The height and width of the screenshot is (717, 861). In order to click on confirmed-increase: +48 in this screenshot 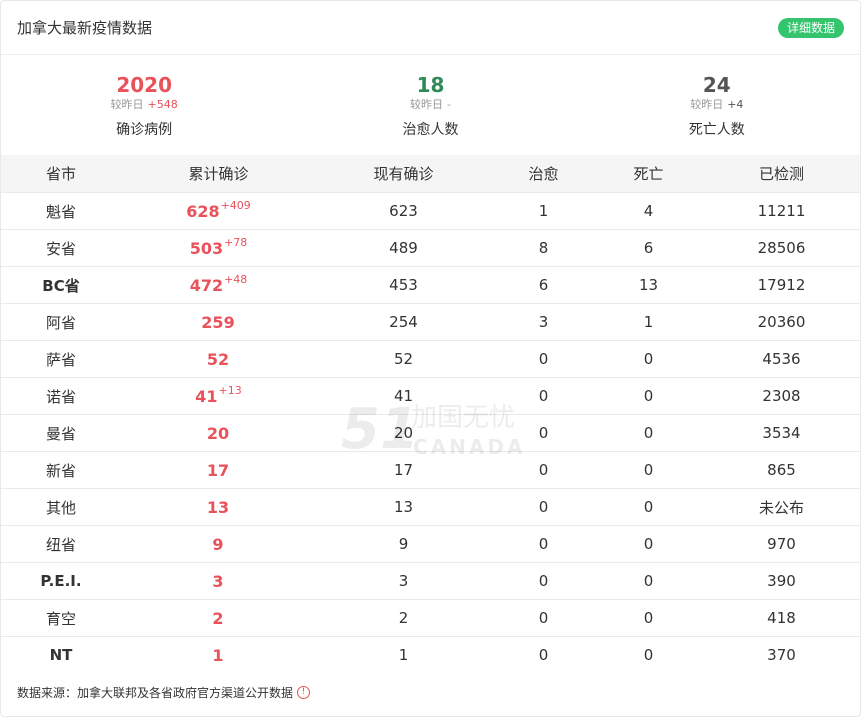, I will do `click(236, 279)`.